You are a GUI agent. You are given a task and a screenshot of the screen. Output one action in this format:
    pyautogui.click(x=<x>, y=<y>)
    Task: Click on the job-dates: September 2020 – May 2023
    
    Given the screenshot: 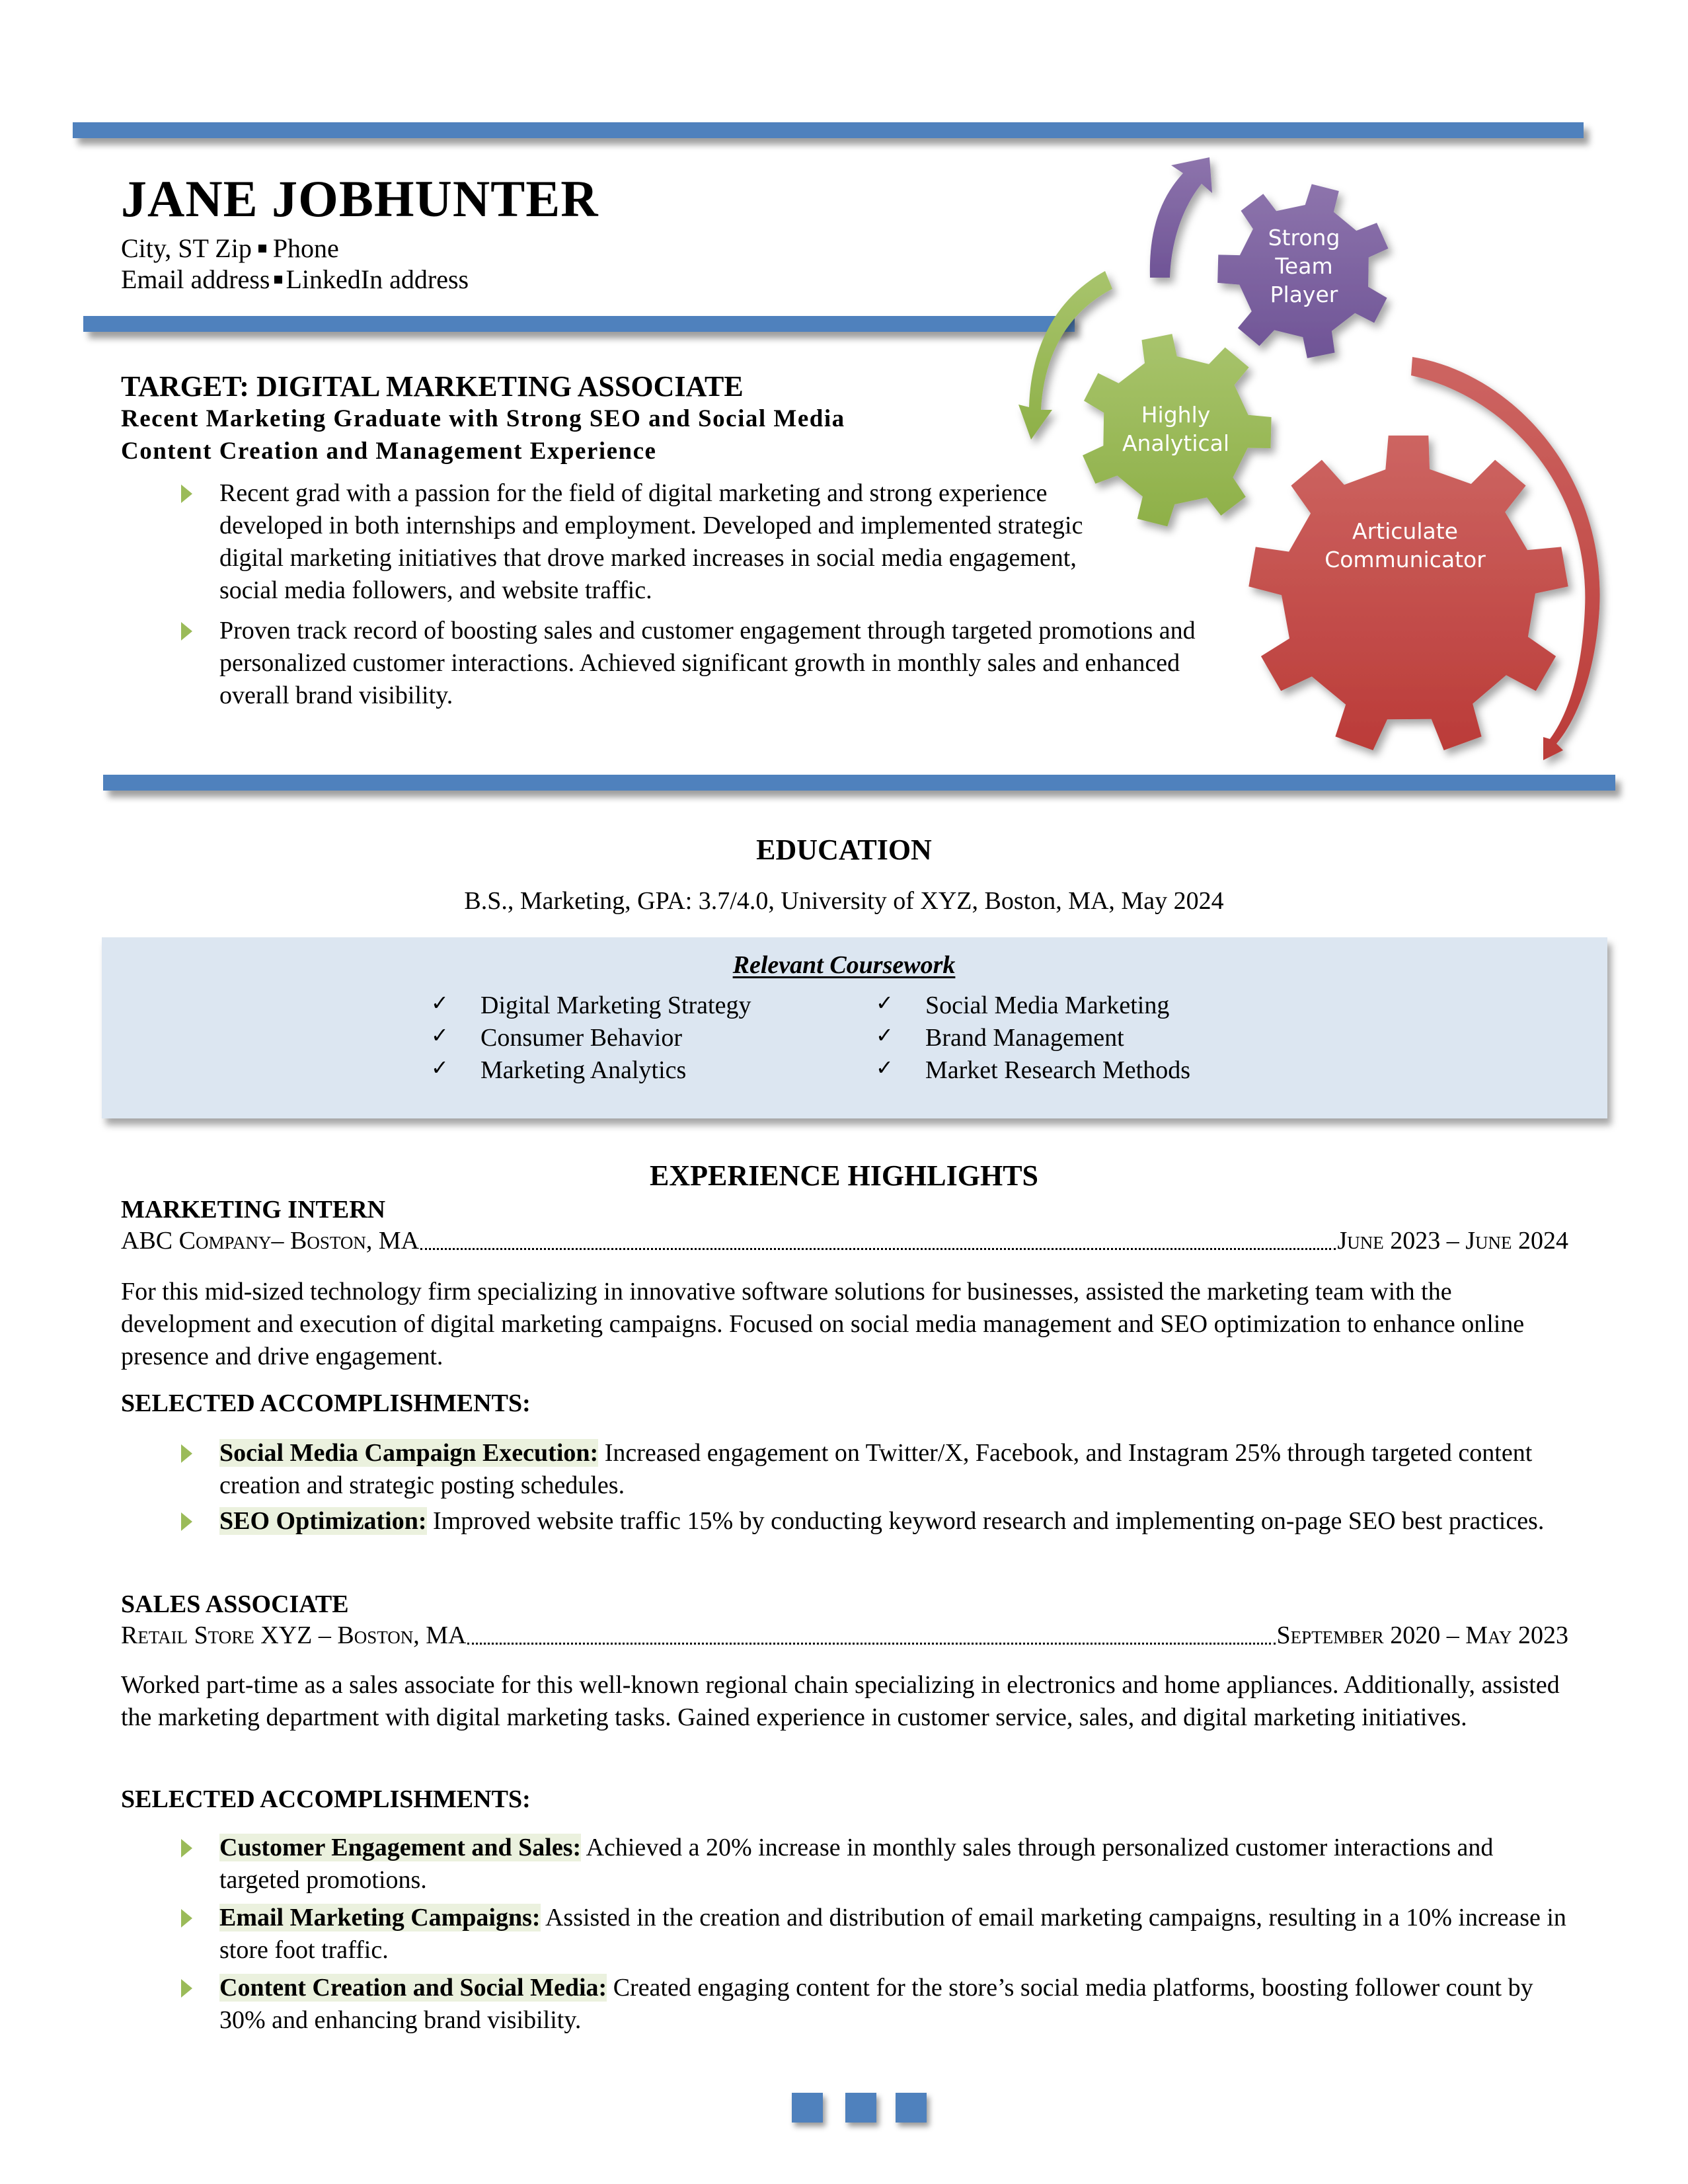 What is the action you would take?
    pyautogui.click(x=1422, y=1635)
    